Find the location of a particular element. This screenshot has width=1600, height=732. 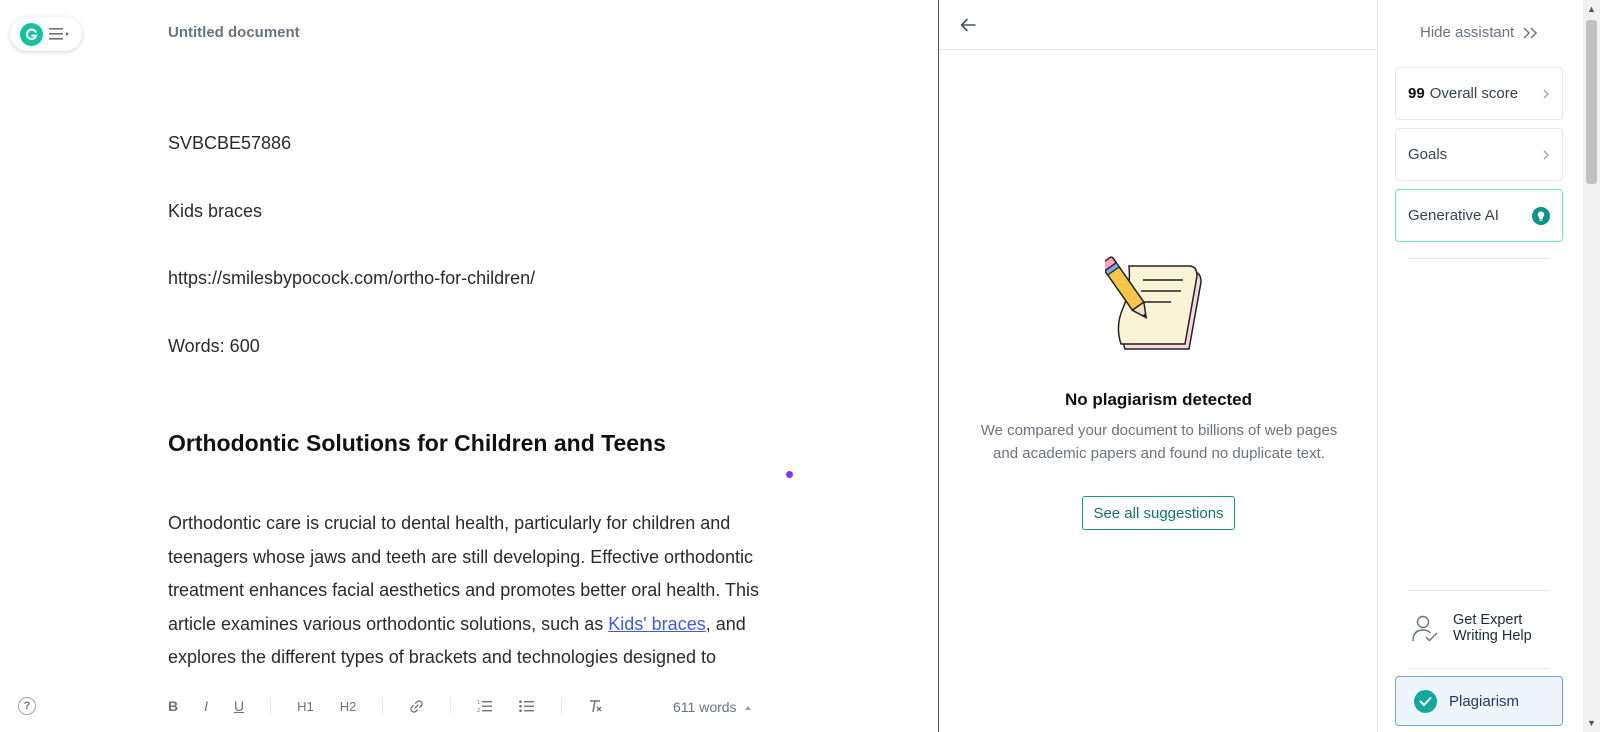

hide-assistant-label: Hide assistant is located at coordinates (1467, 32).